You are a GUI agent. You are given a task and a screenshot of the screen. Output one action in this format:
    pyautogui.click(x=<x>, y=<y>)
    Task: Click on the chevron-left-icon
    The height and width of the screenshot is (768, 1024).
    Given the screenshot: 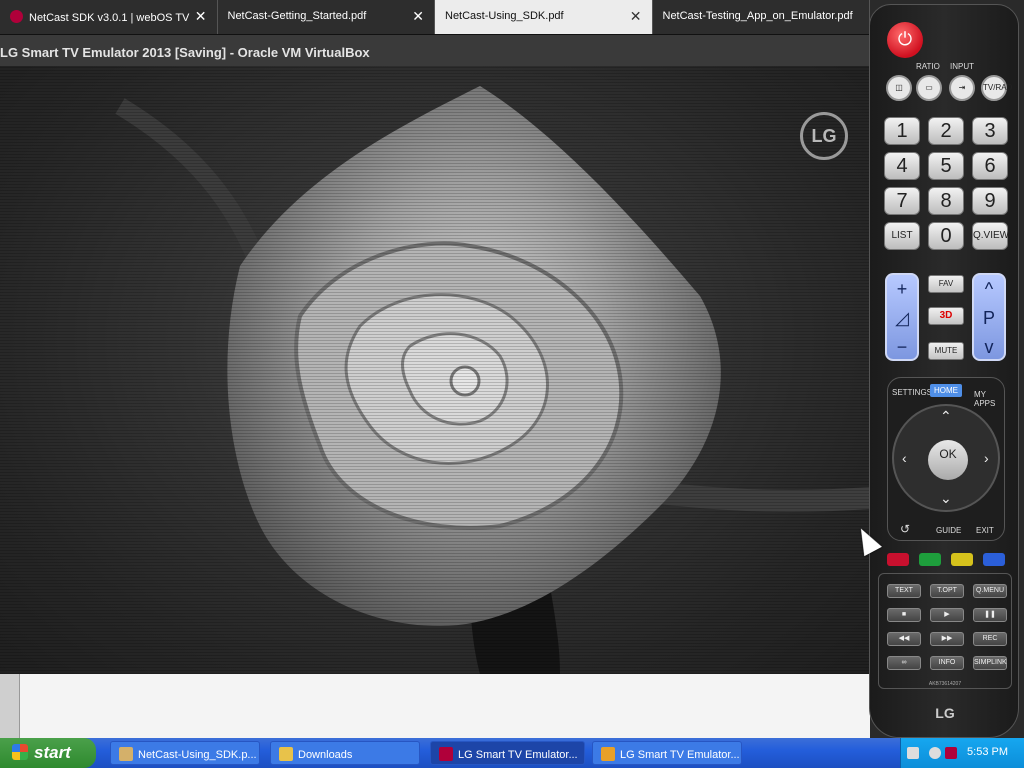 What is the action you would take?
    pyautogui.click(x=935, y=753)
    